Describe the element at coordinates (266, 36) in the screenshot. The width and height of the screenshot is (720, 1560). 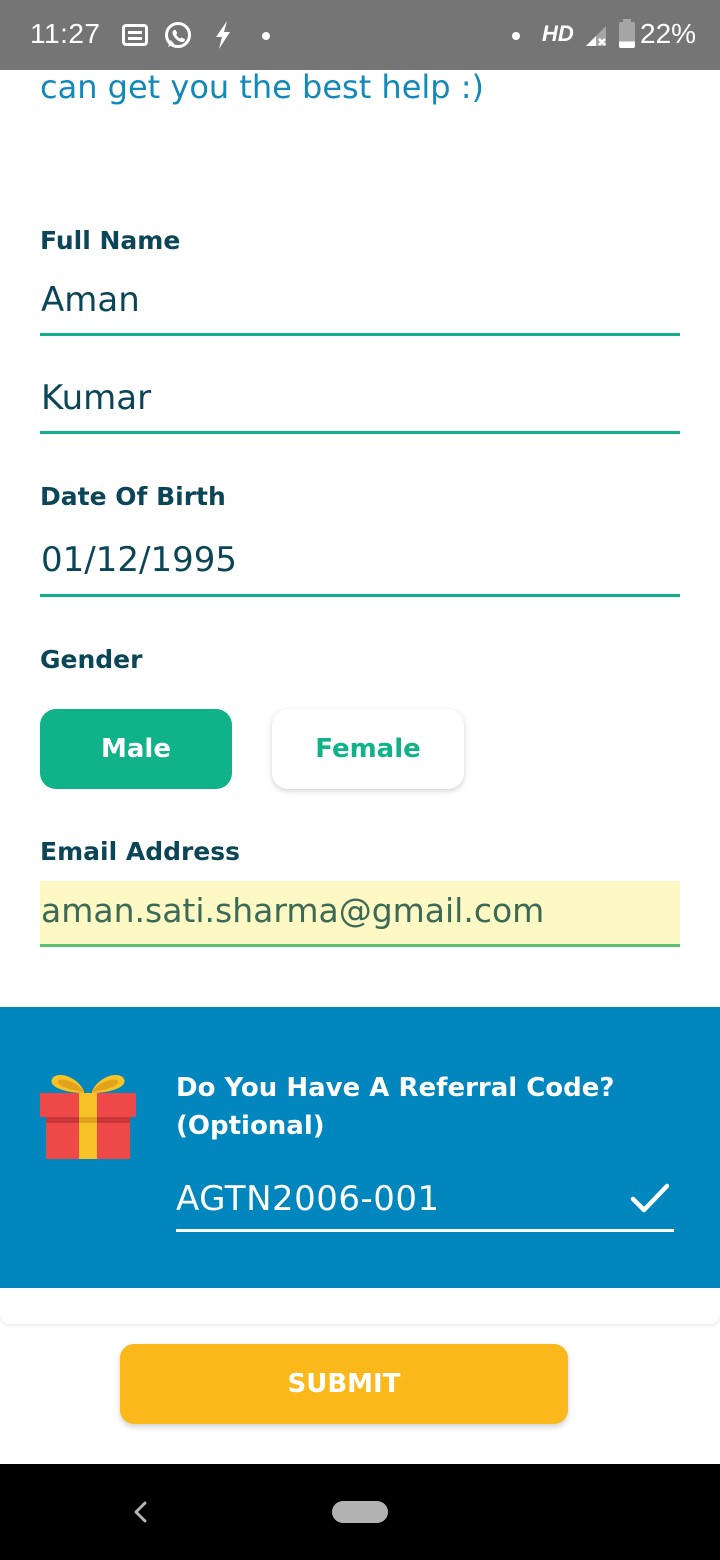
I see `notification-dot-icon` at that location.